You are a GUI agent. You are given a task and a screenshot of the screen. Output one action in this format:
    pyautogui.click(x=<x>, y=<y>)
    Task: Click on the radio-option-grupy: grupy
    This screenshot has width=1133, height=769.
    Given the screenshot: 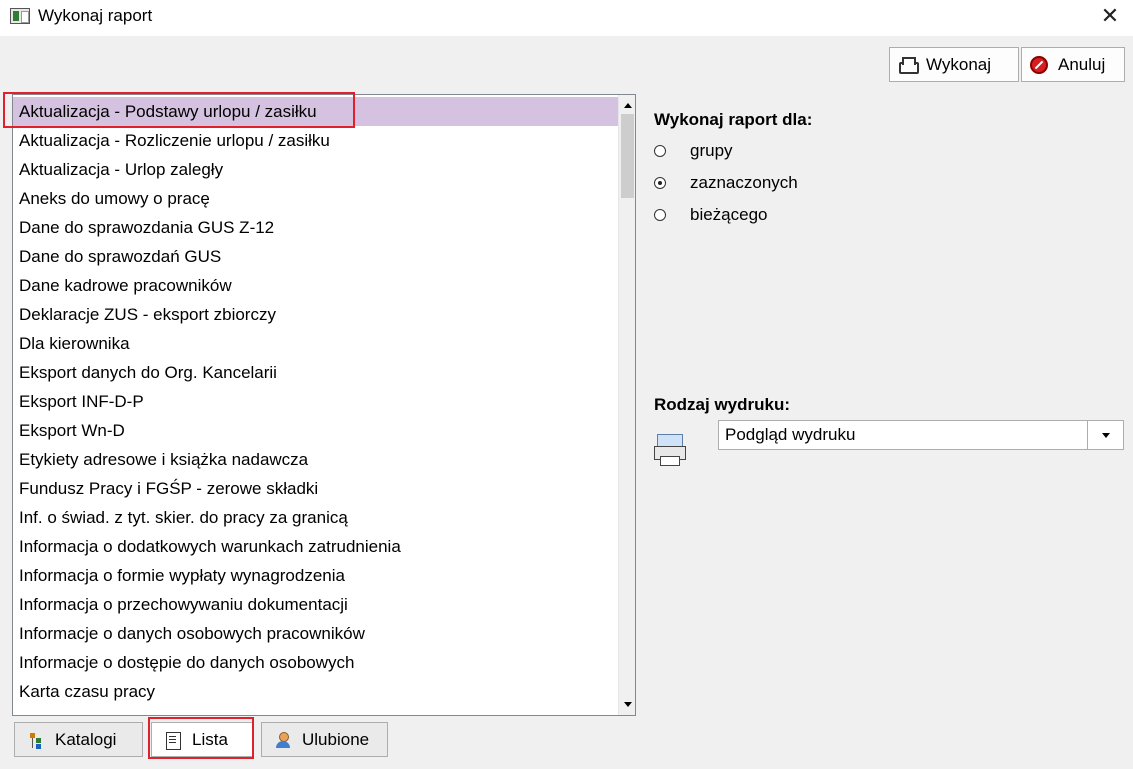 What is the action you would take?
    pyautogui.click(x=693, y=151)
    